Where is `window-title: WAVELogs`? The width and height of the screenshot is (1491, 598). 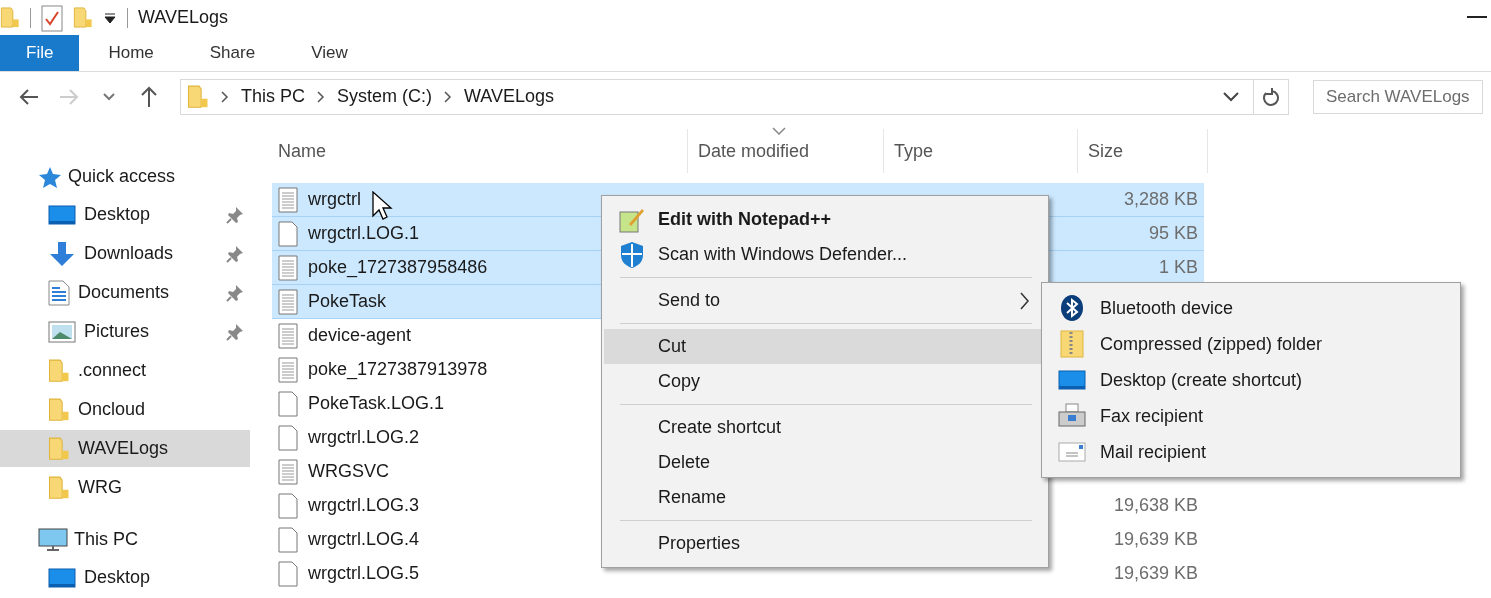 window-title: WAVELogs is located at coordinates (183, 18).